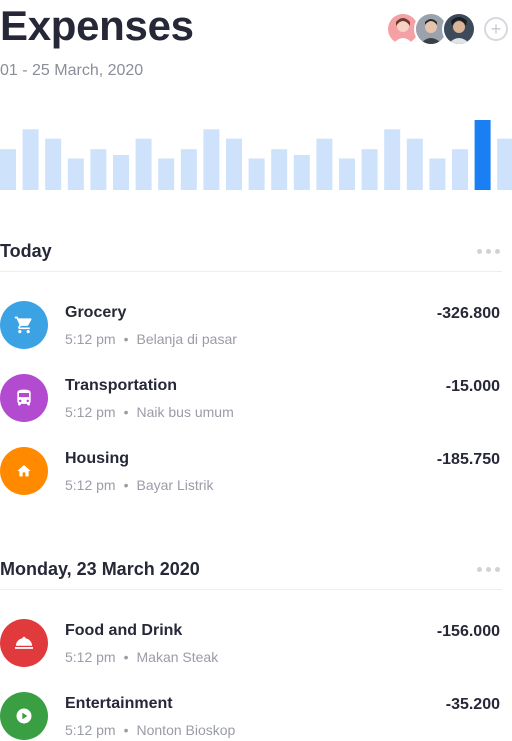 The height and width of the screenshot is (741, 512). What do you see at coordinates (26, 251) in the screenshot?
I see `section-title: Today` at bounding box center [26, 251].